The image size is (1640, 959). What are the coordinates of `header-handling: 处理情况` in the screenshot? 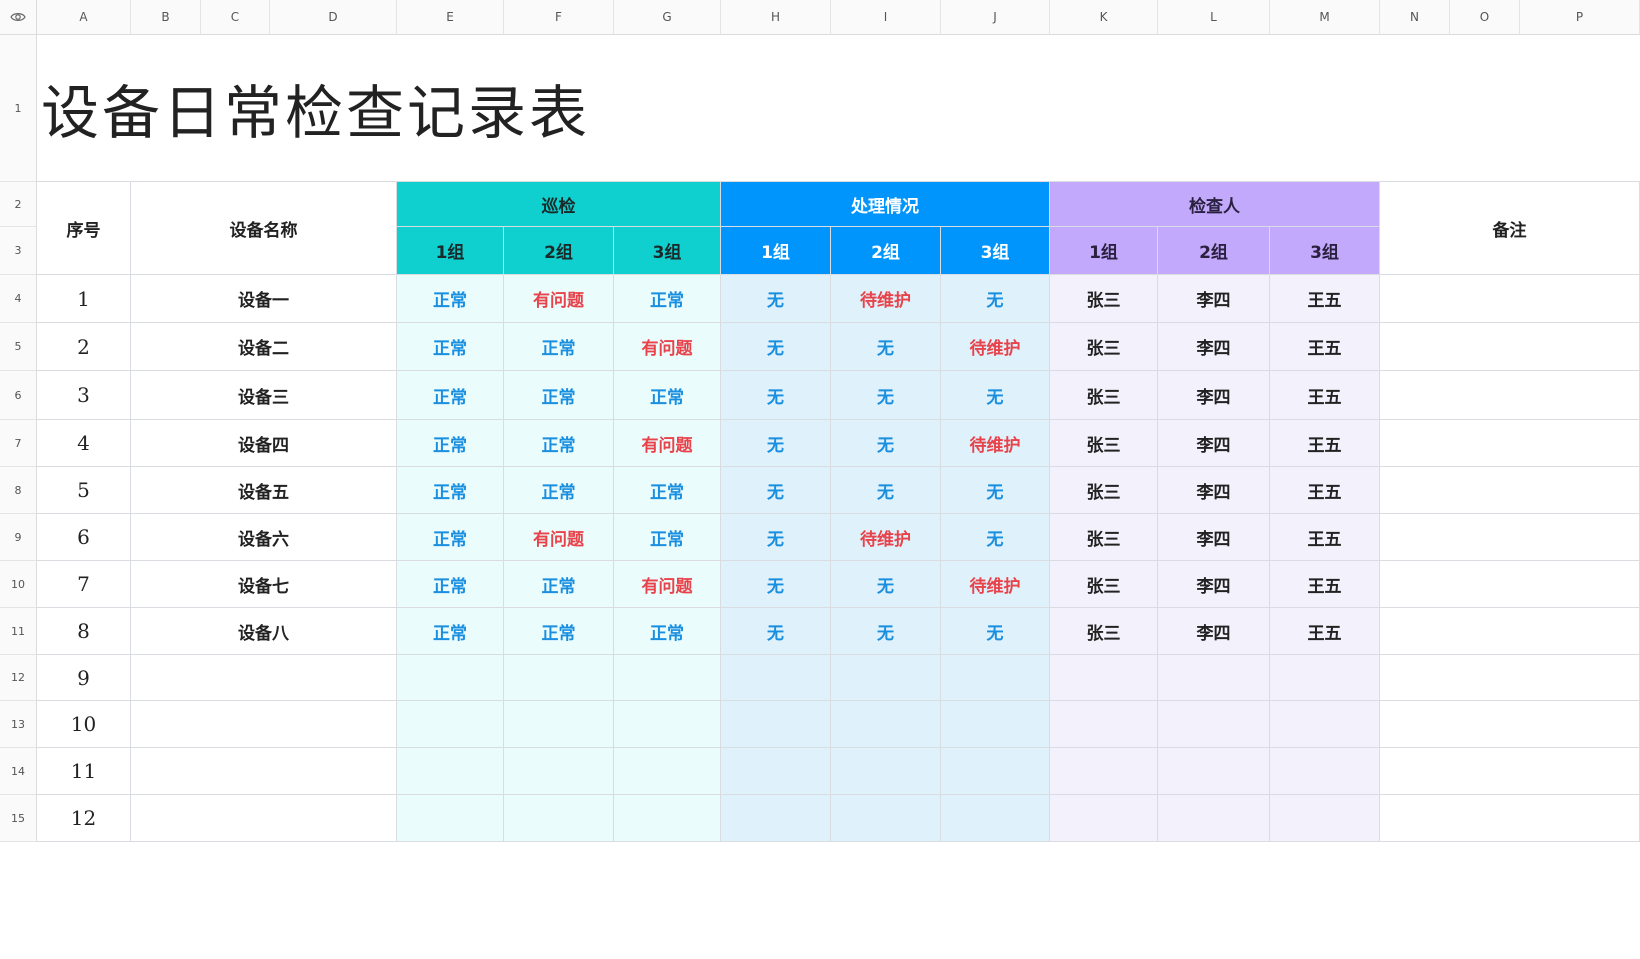 It's located at (885, 204).